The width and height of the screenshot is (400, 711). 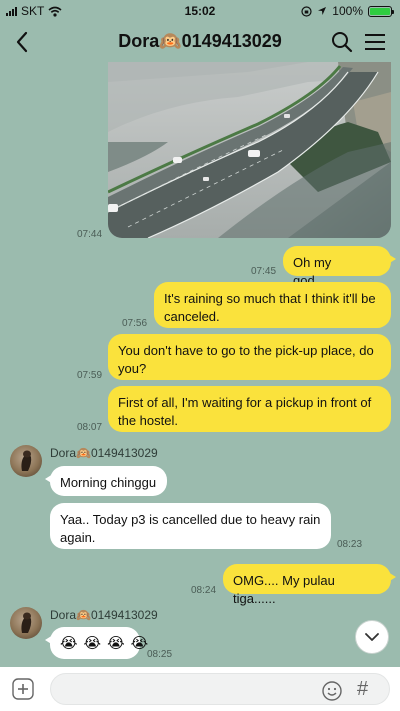 I want to click on orientation-lock-icon, so click(x=306, y=11).